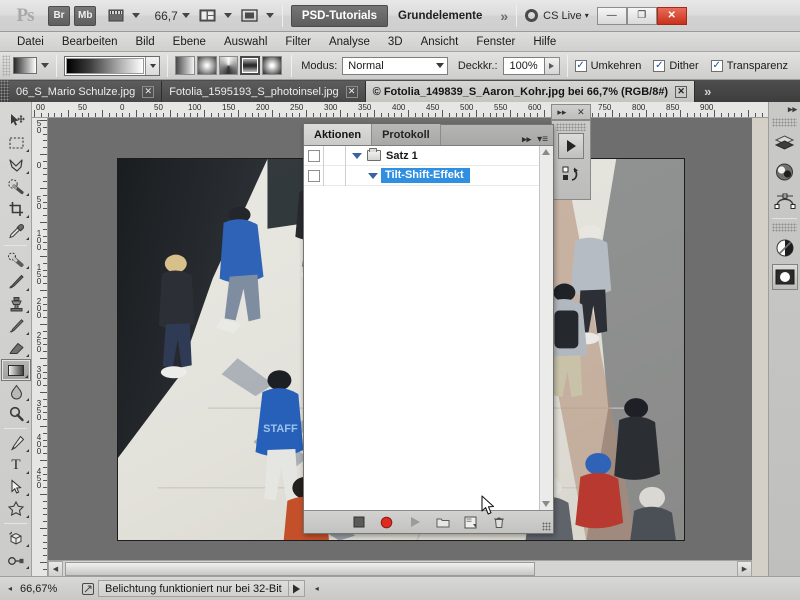 The height and width of the screenshot is (600, 800). I want to click on actions-panel-resize-grip, so click(546, 526).